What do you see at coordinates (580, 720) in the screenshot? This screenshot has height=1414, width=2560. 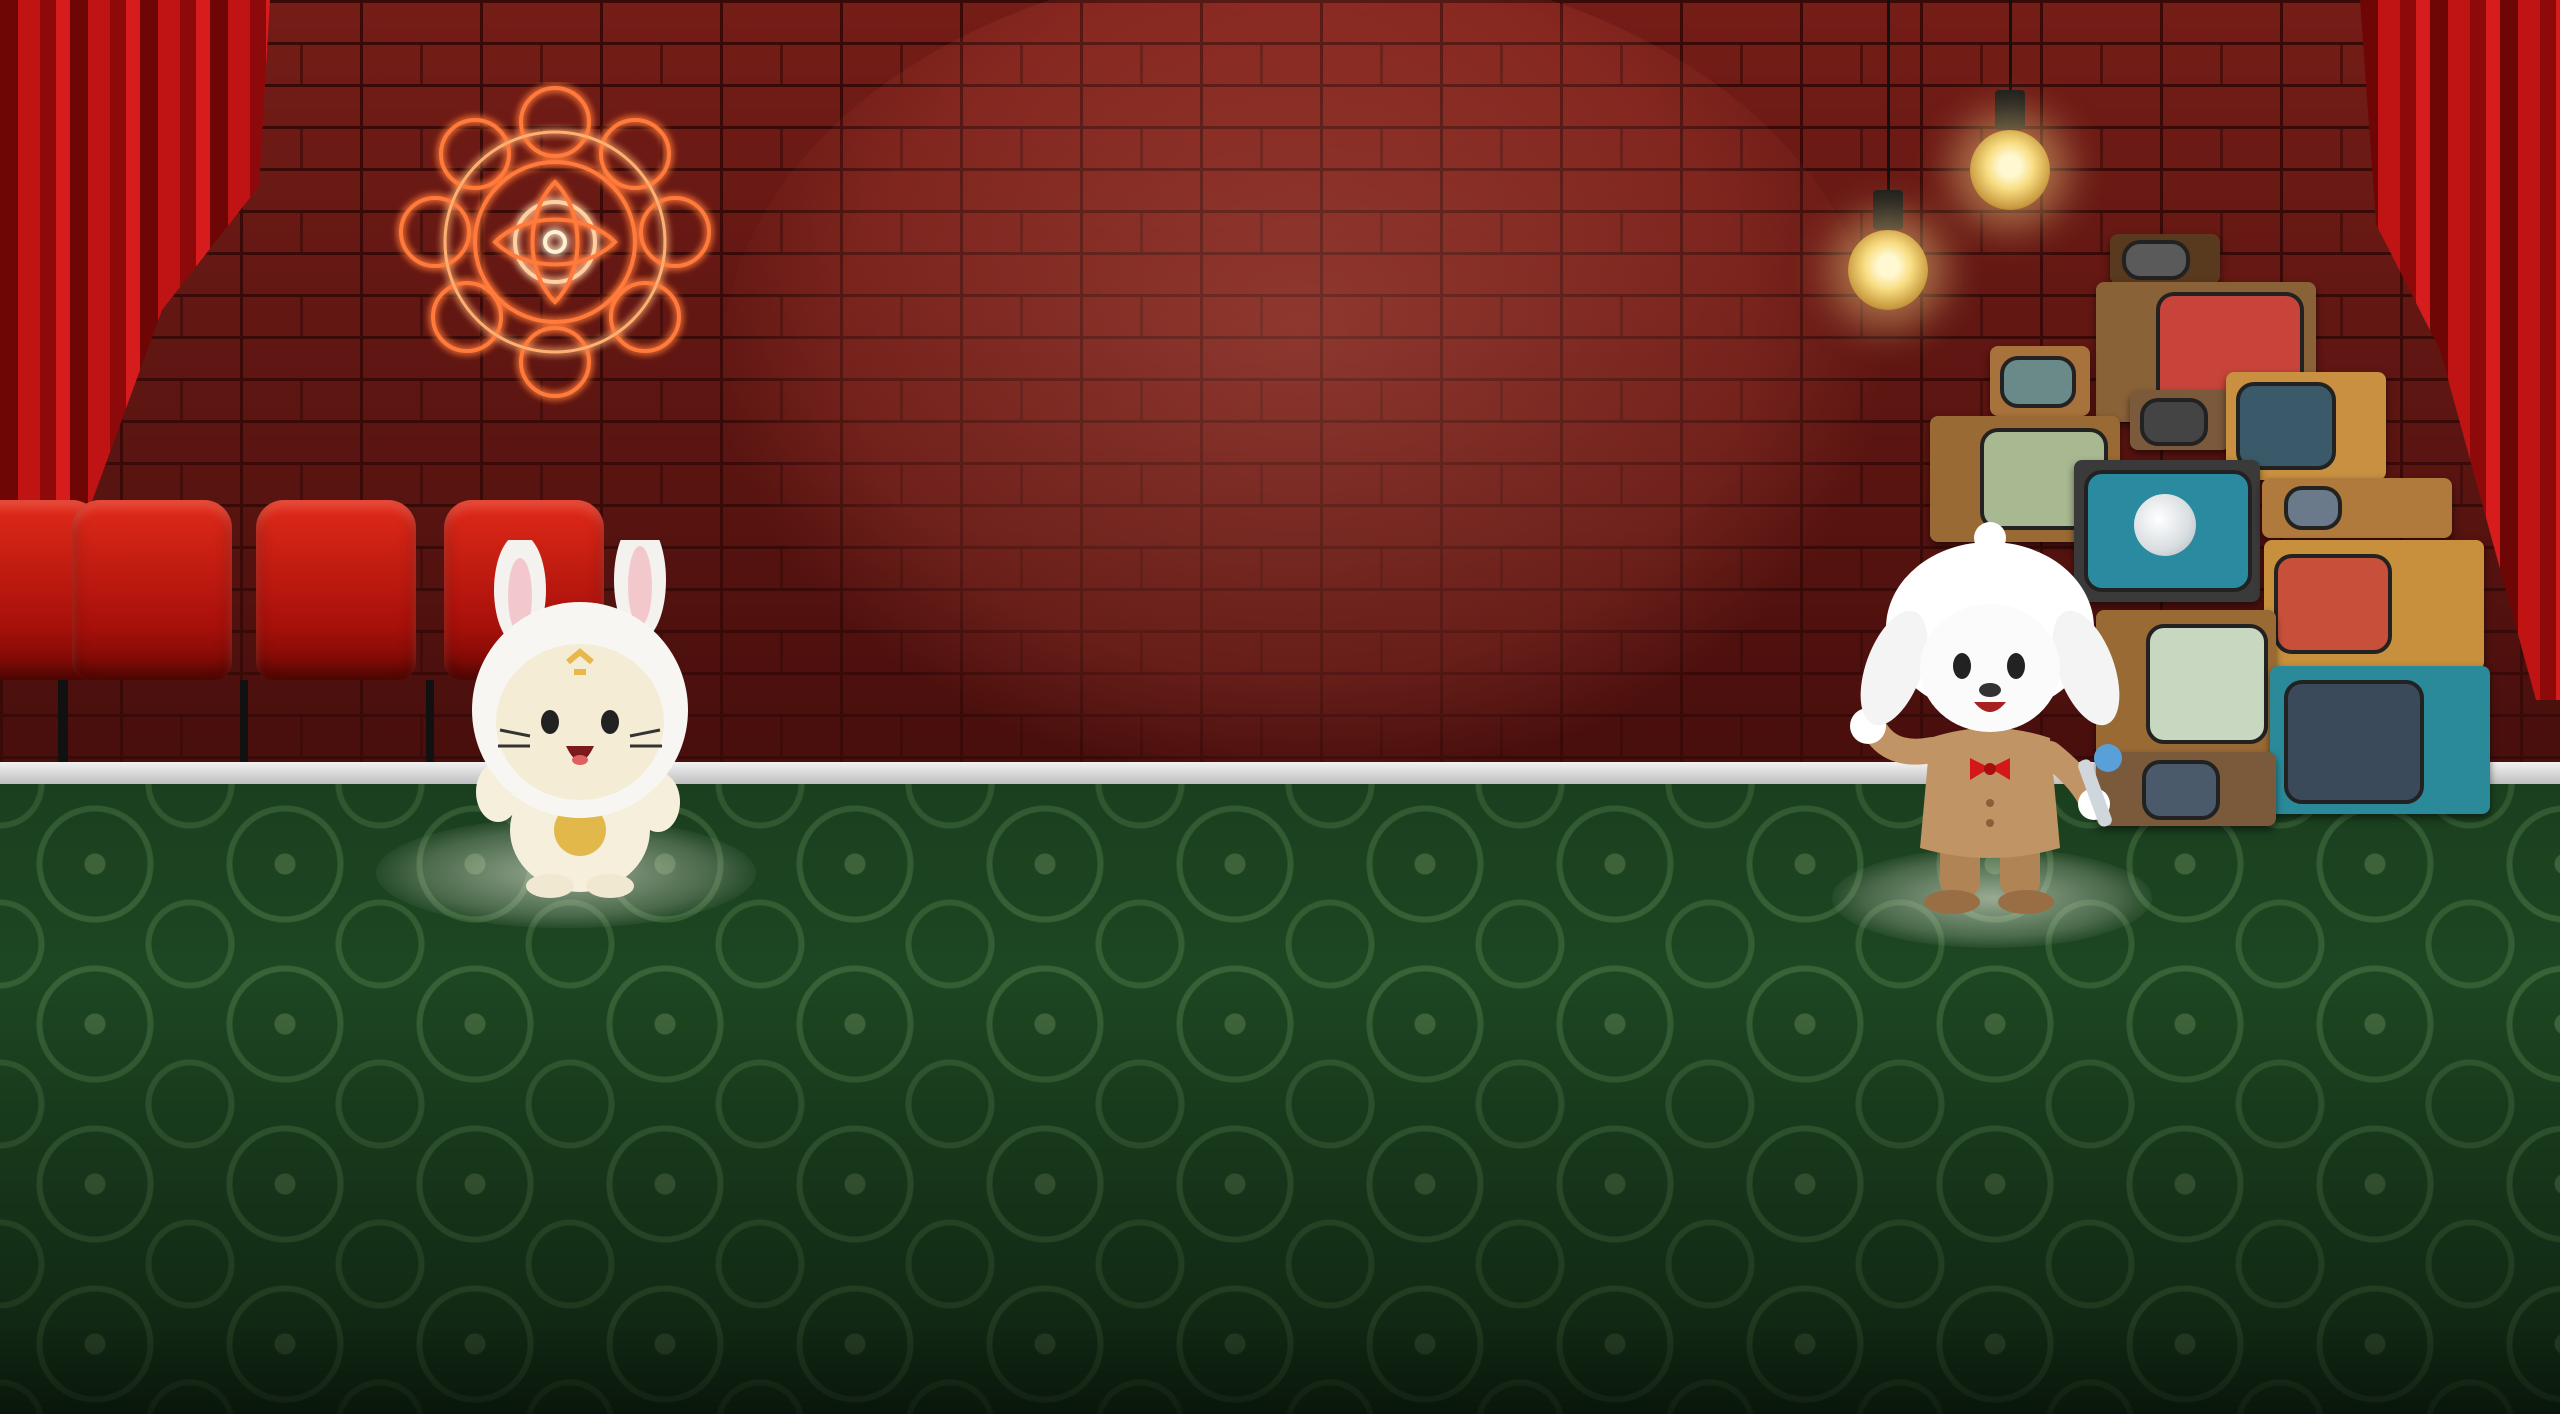 I see `white-cat-in-bunny-hood` at bounding box center [580, 720].